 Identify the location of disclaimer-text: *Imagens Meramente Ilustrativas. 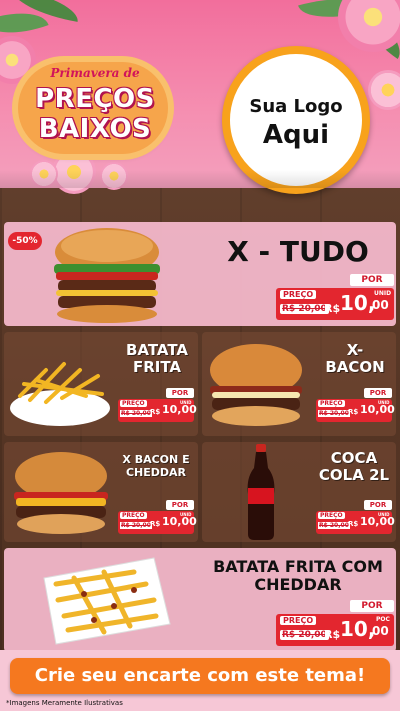
(64, 703).